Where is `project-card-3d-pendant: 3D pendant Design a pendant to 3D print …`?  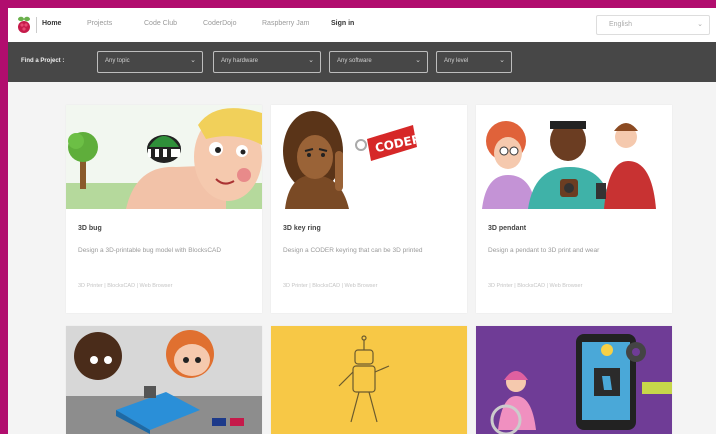 project-card-3d-pendant: 3D pendant Design a pendant to 3D print … is located at coordinates (574, 209).